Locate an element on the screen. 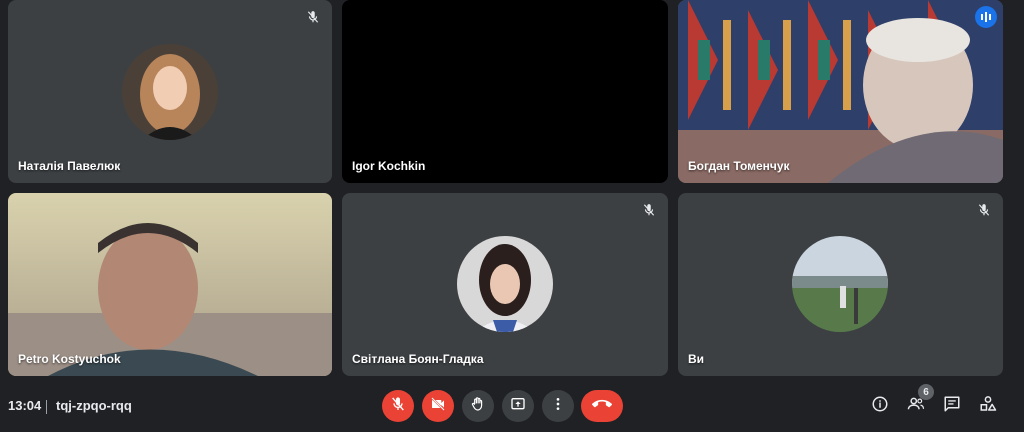  present-screen-icon is located at coordinates (518, 406).